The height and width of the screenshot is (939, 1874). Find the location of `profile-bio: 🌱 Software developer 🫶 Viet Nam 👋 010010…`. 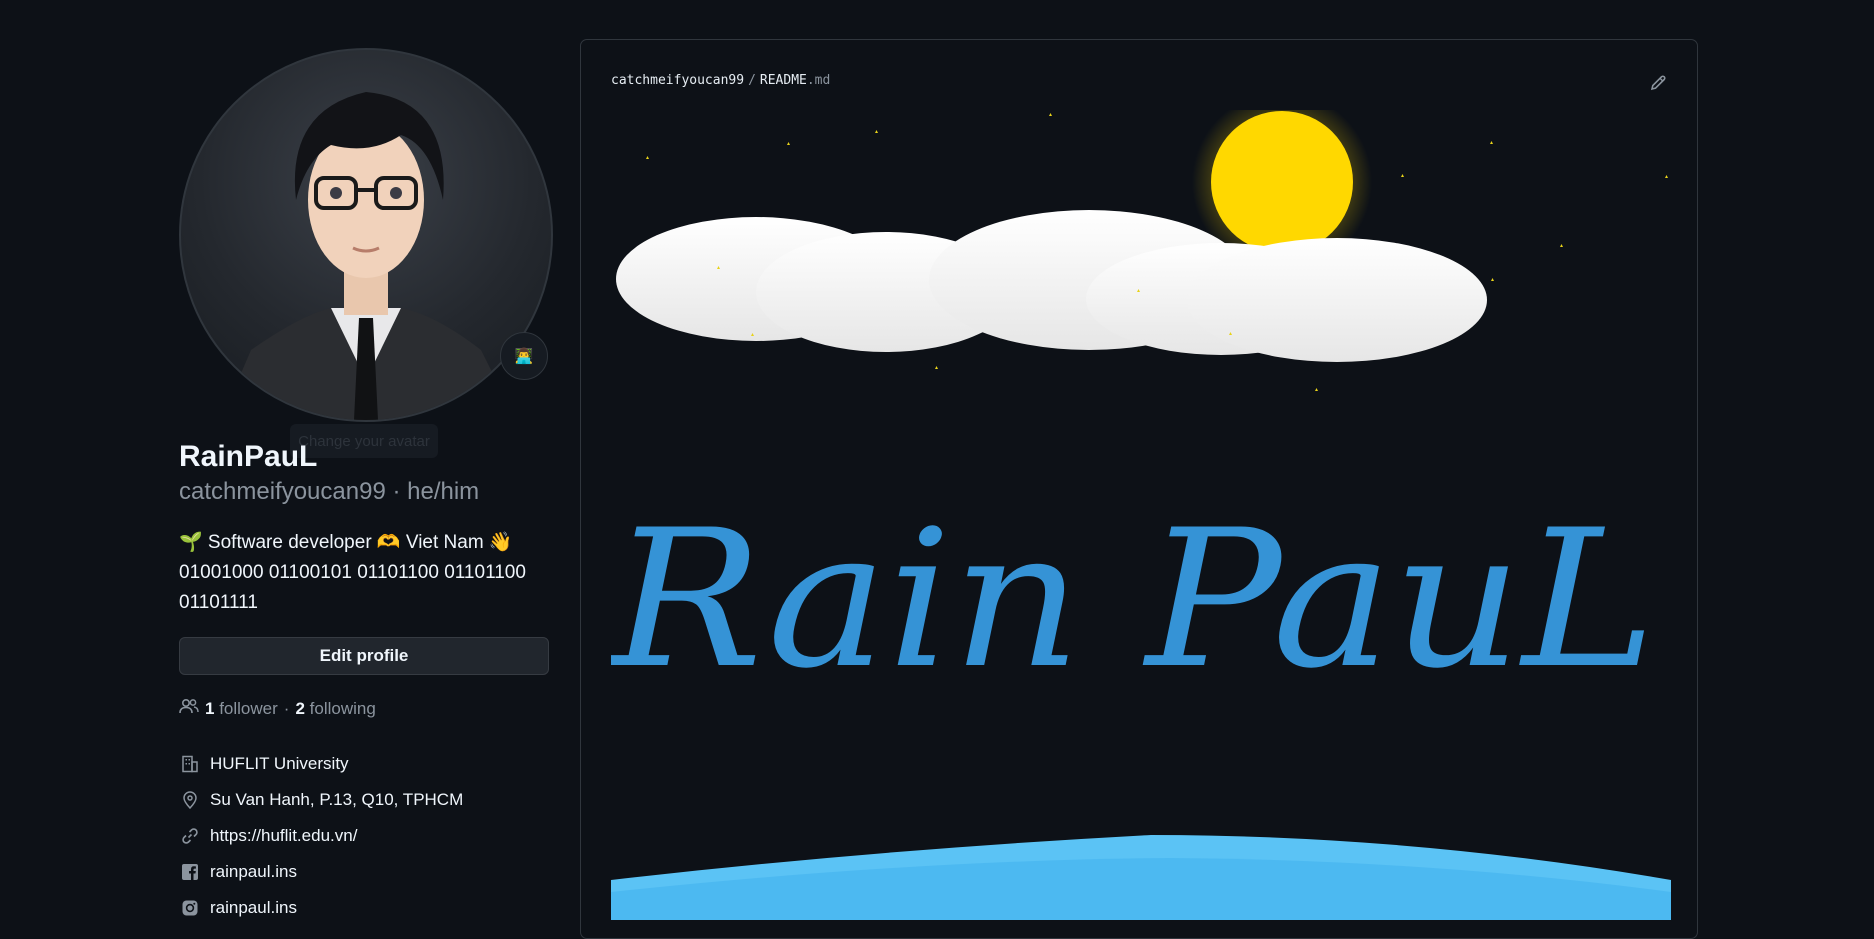

profile-bio: 🌱 Software developer 🫶 Viet Nam 👋 010010… is located at coordinates (369, 573).